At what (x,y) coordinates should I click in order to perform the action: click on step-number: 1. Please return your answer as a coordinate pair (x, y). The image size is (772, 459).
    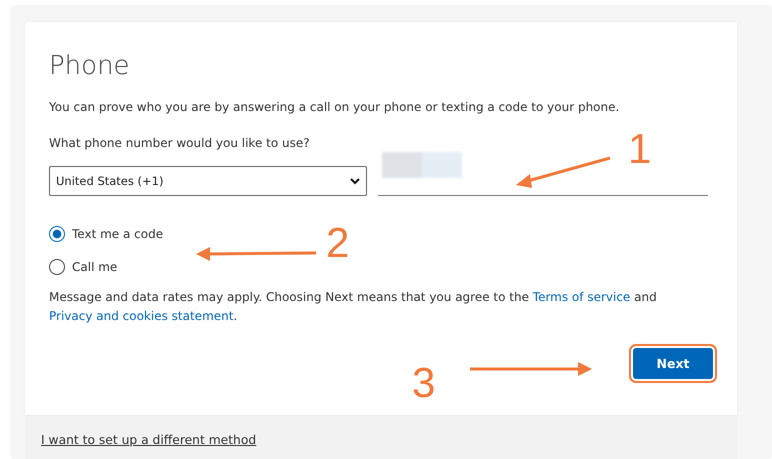
    Looking at the image, I should click on (640, 149).